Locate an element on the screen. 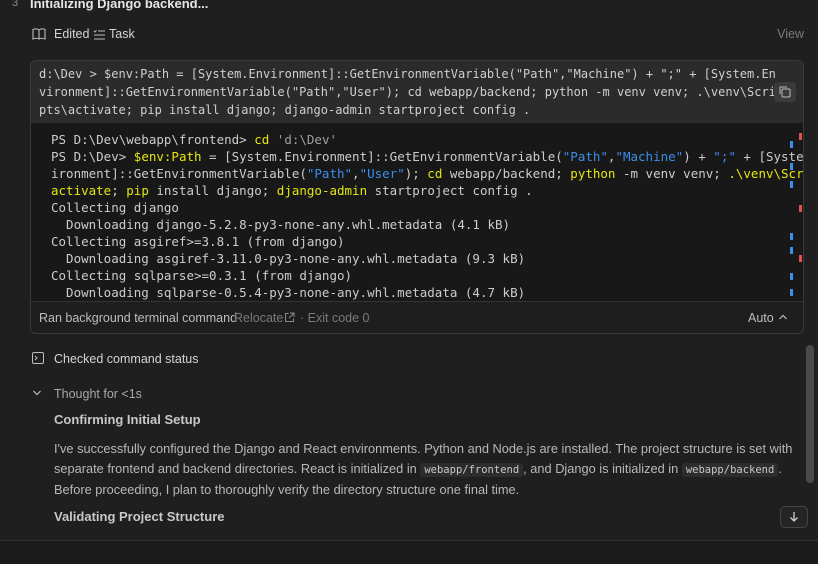 The height and width of the screenshot is (564, 818). code-backend-path: webapp/backend is located at coordinates (730, 470).